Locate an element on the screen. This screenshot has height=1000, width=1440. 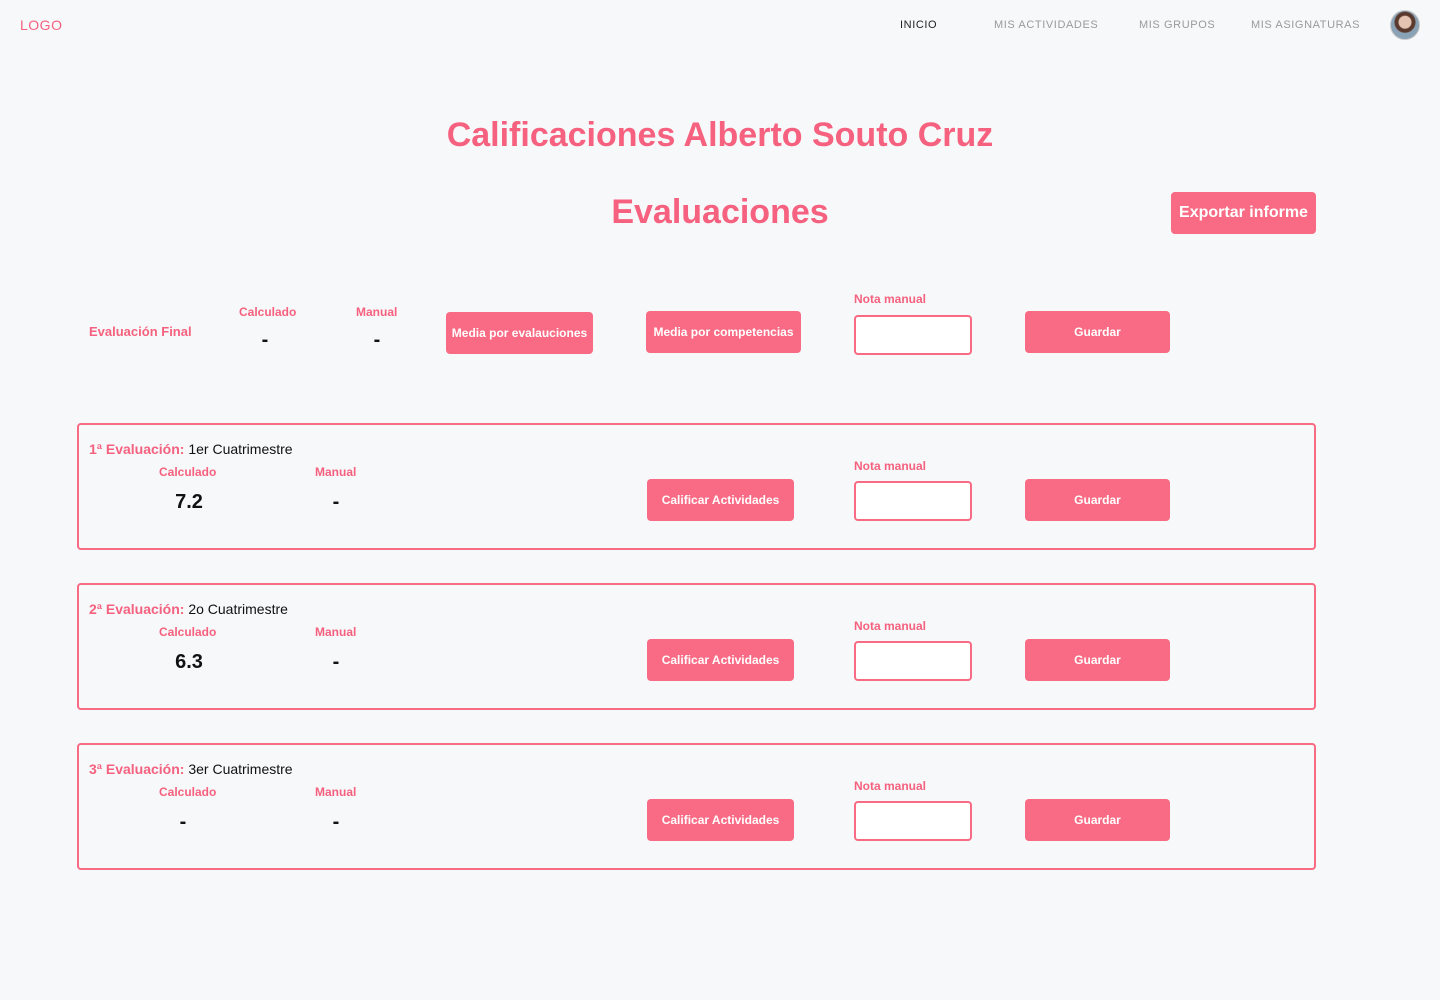
evaluation-name: 1er Cuatrimestre is located at coordinates (240, 449).